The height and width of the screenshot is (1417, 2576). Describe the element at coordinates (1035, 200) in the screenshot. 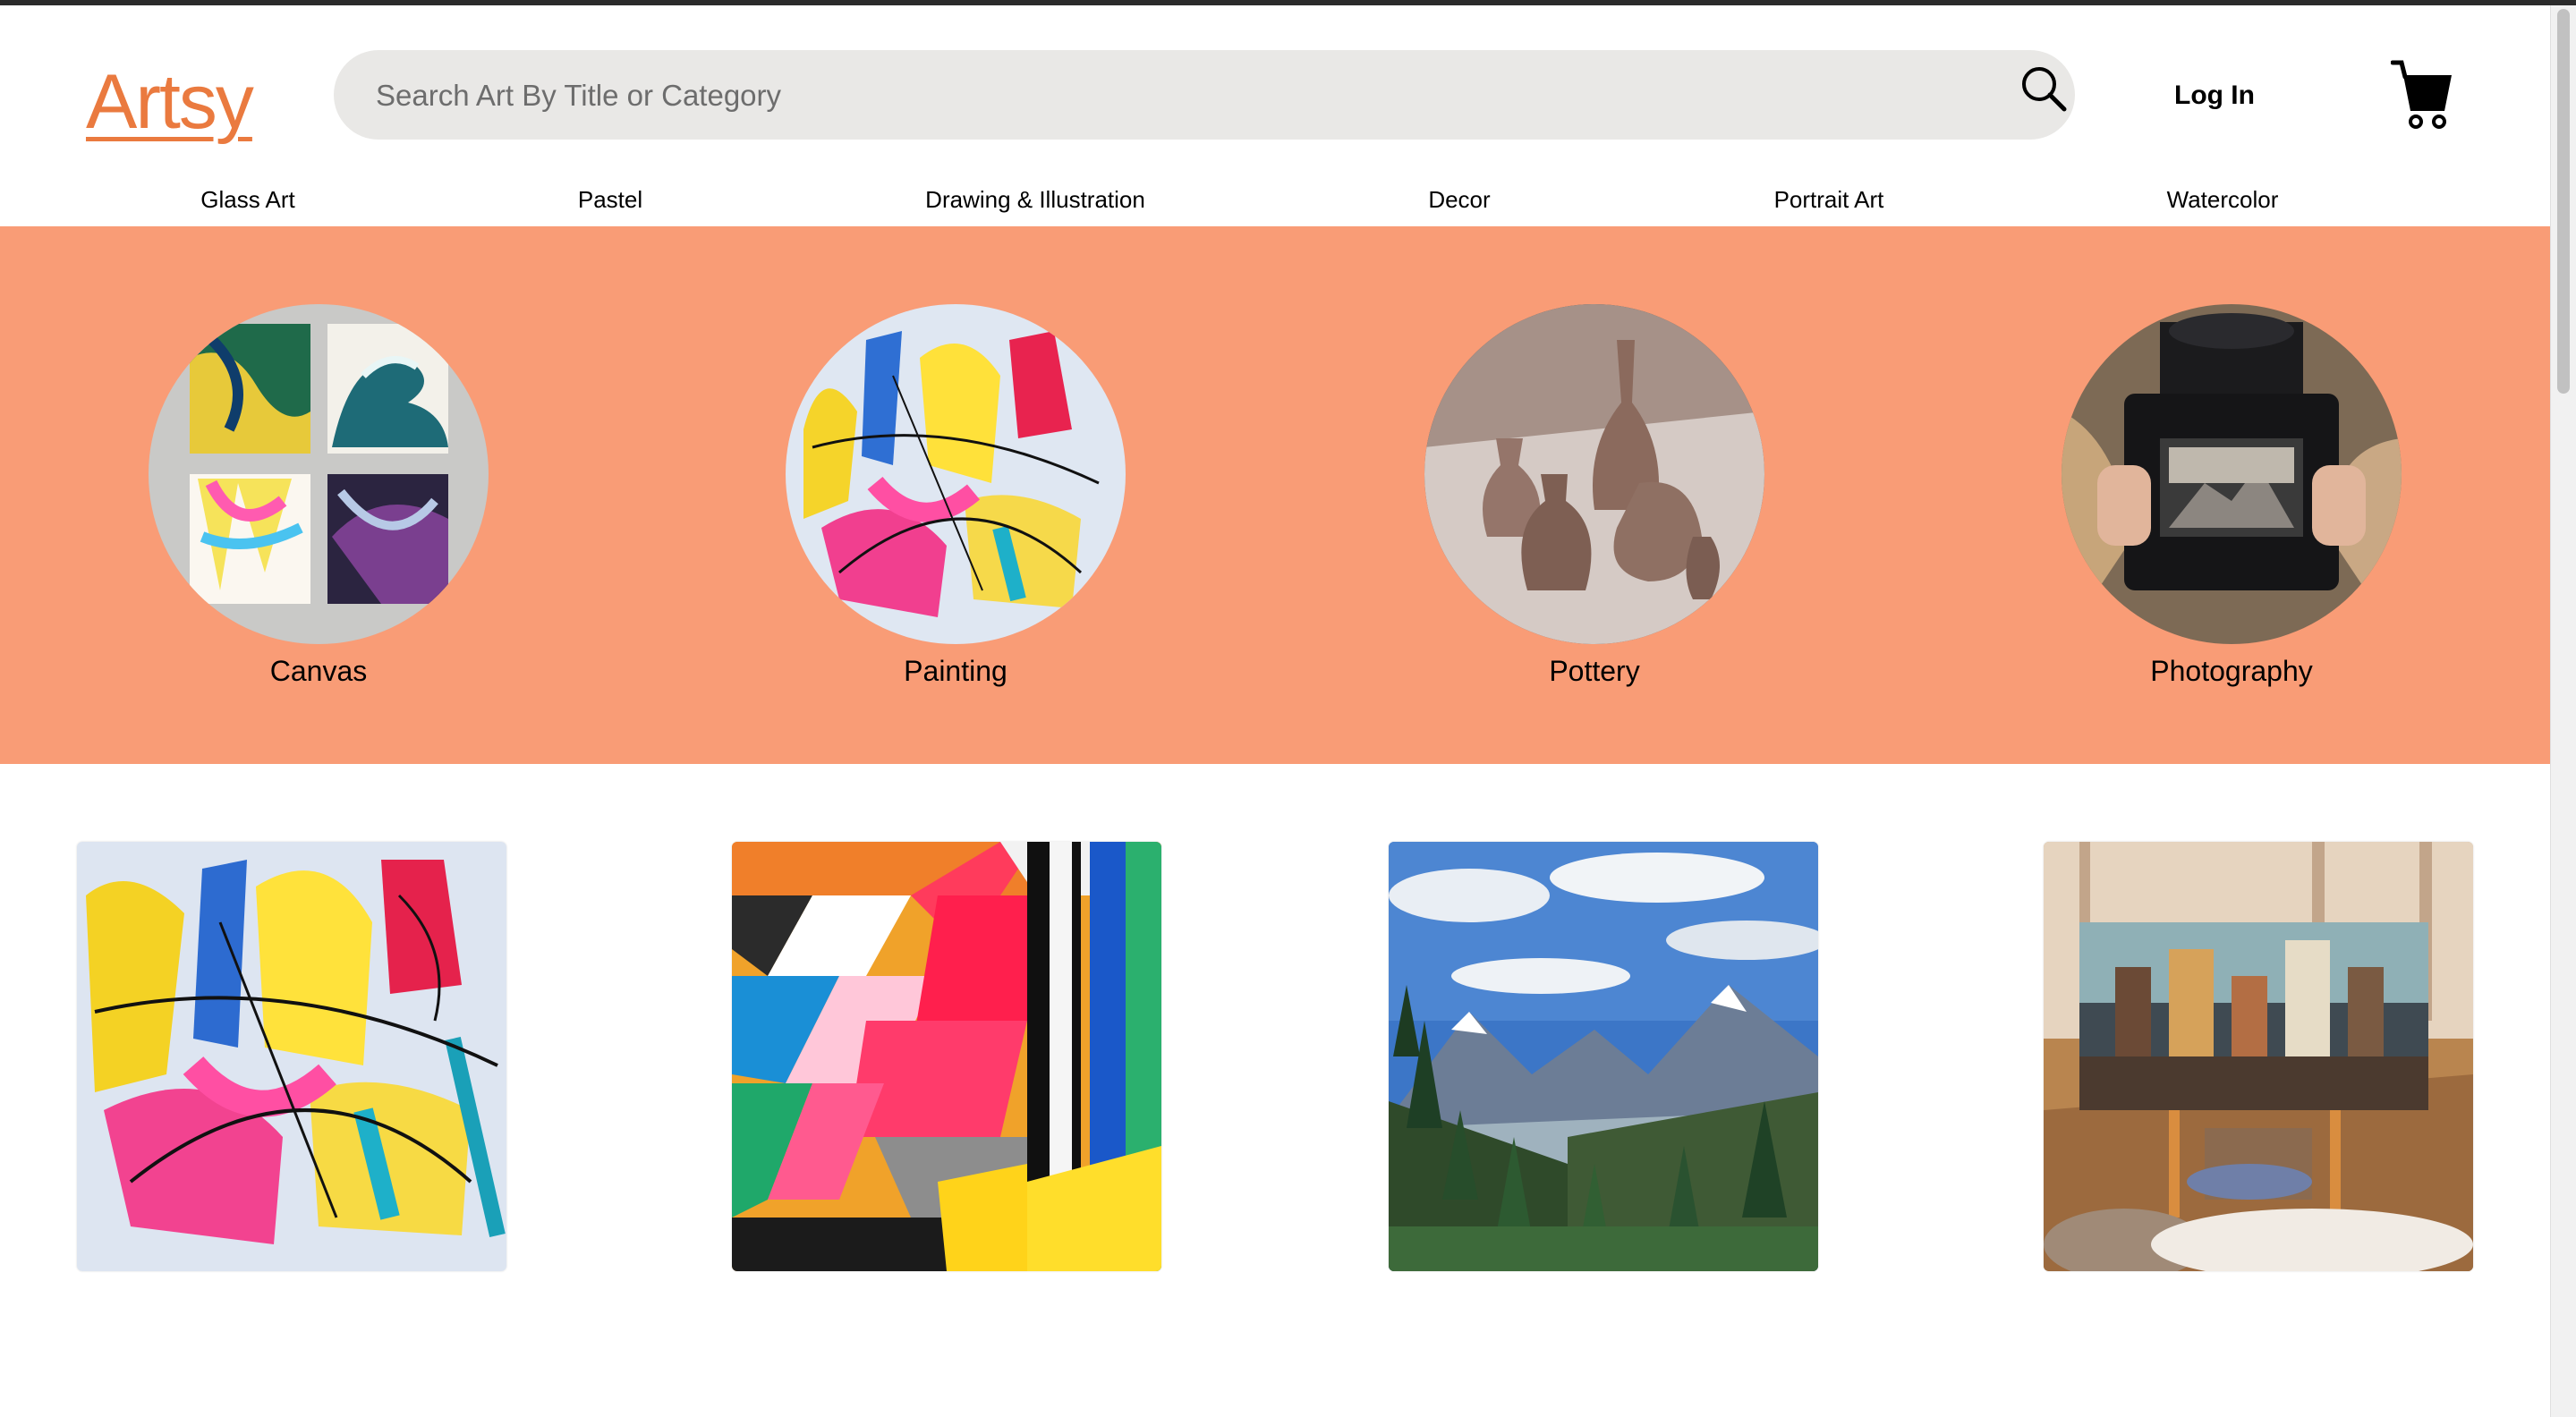

I see `nav-item-drawing-illustration: Drawing & Illustration` at that location.